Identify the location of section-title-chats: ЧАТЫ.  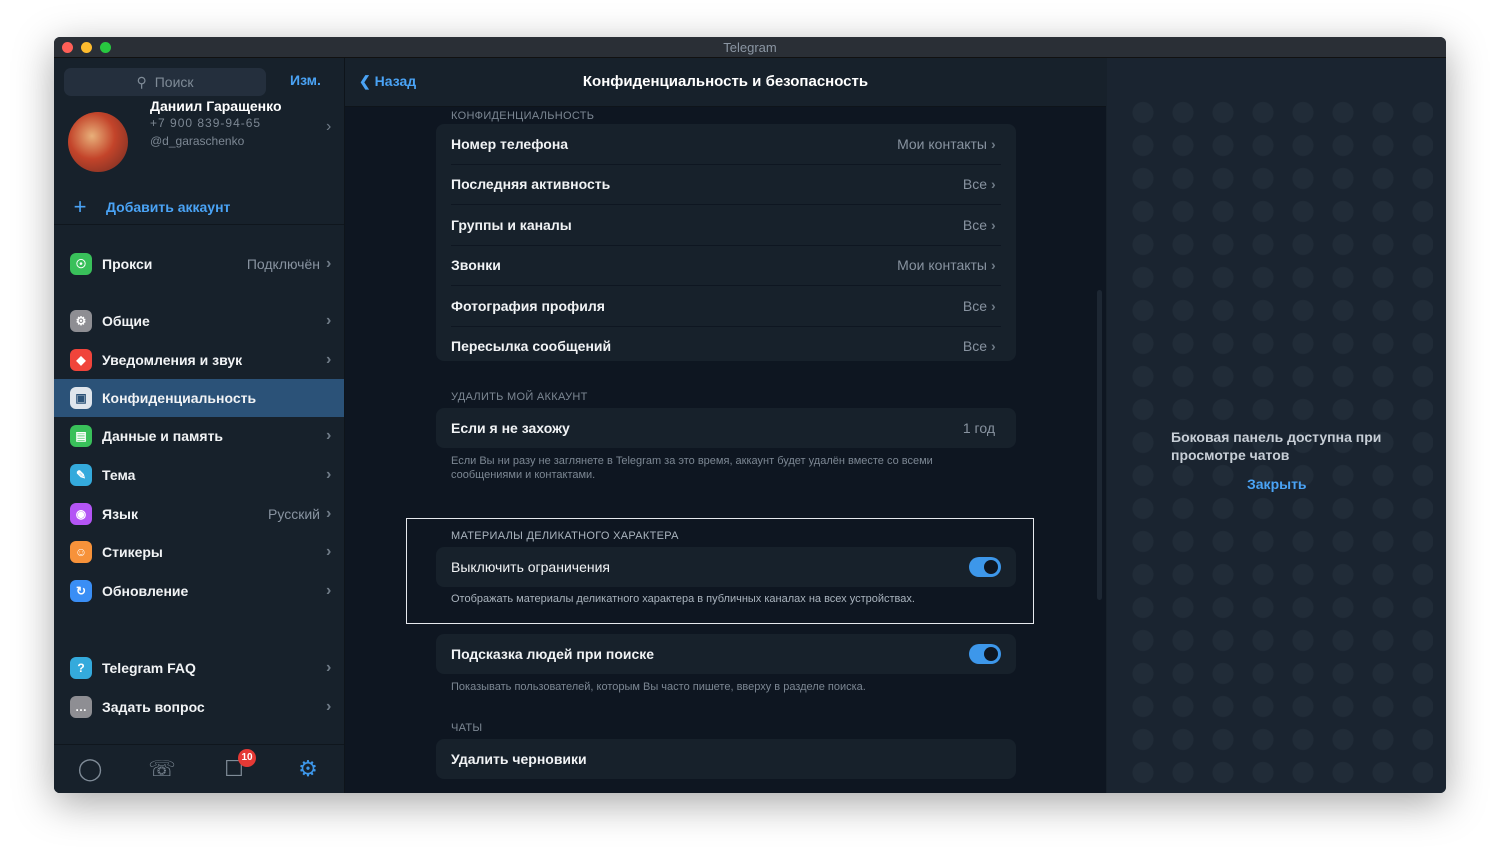
(467, 728).